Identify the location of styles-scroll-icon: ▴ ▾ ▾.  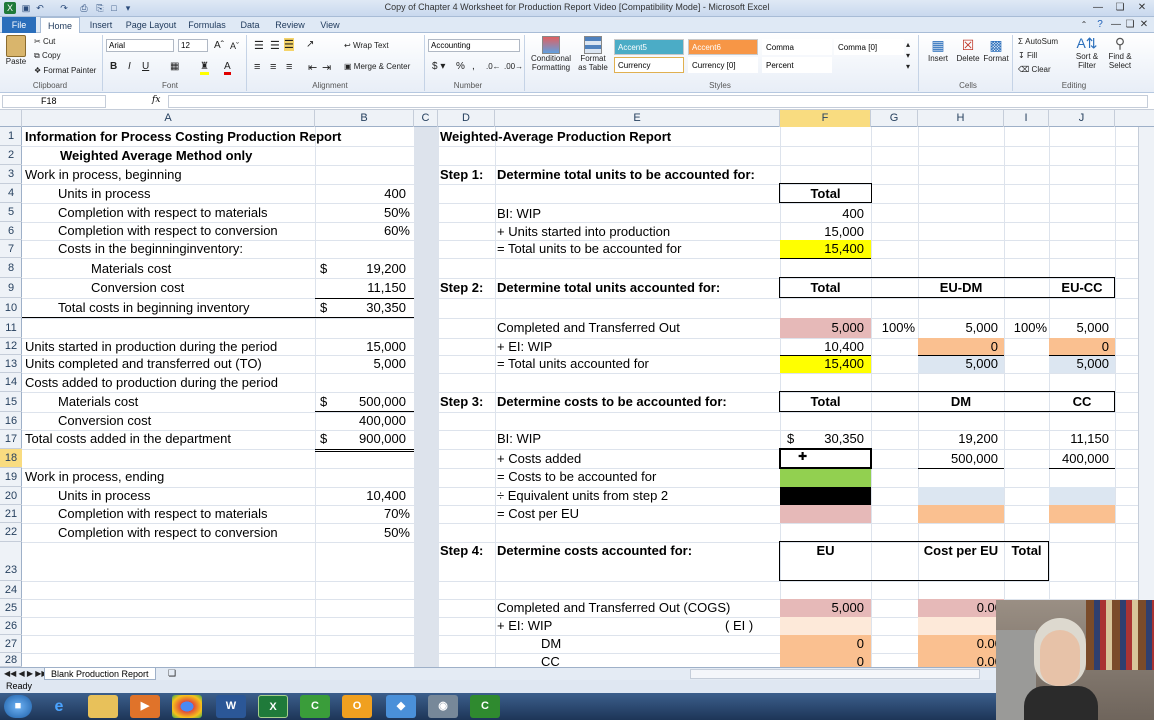
(908, 55).